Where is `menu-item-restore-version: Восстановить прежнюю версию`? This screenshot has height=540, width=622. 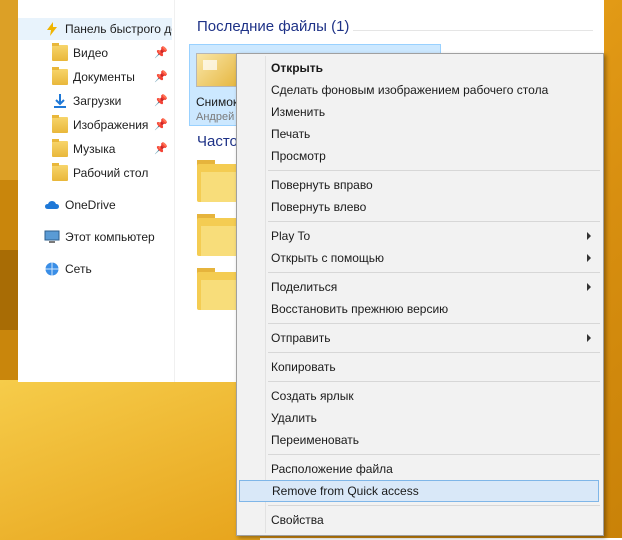
menu-item-restore-version: Восстановить прежнюю версию is located at coordinates (420, 309).